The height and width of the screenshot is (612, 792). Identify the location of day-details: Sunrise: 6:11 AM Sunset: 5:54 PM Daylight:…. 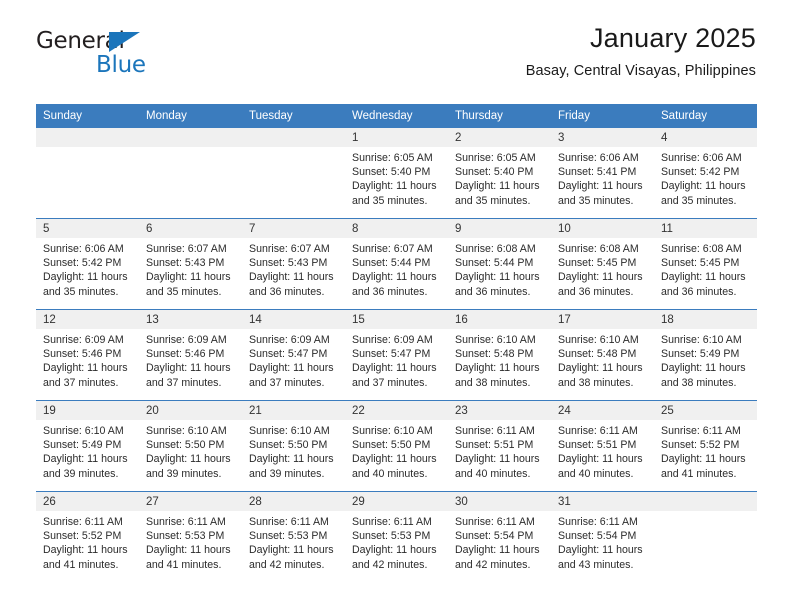
(602, 541).